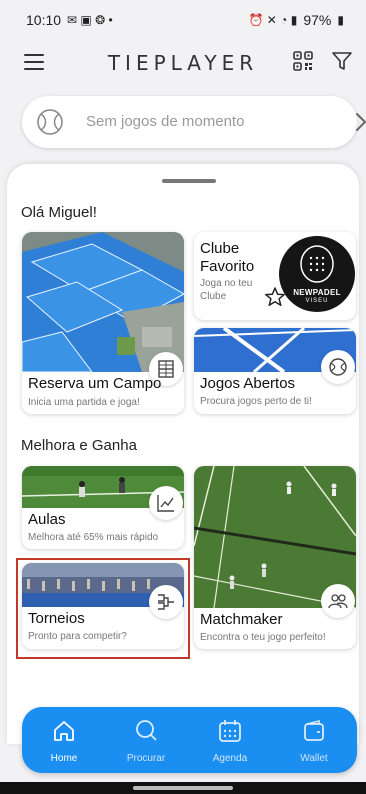  I want to click on no-games-text: Sem jogos de momento, so click(165, 121).